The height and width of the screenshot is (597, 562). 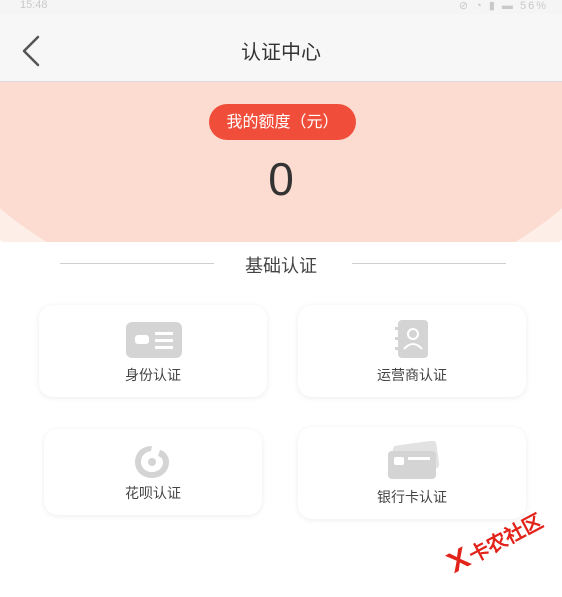 What do you see at coordinates (153, 494) in the screenshot?
I see `card-label: 花呗认证` at bounding box center [153, 494].